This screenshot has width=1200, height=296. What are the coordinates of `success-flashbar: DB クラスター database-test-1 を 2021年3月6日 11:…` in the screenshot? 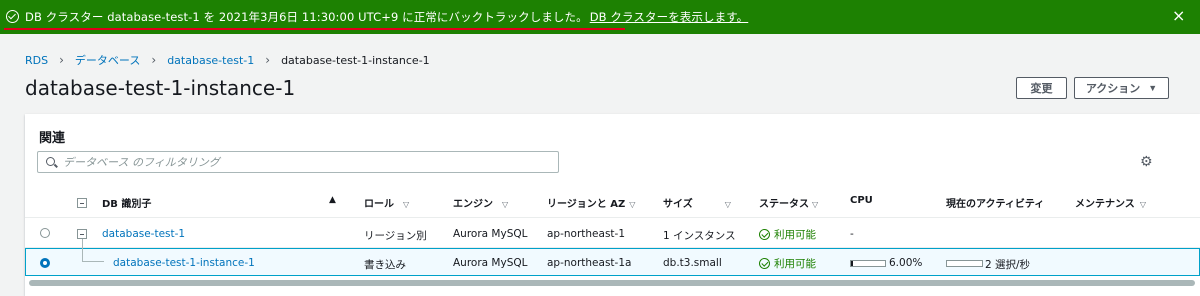 It's located at (600, 17).